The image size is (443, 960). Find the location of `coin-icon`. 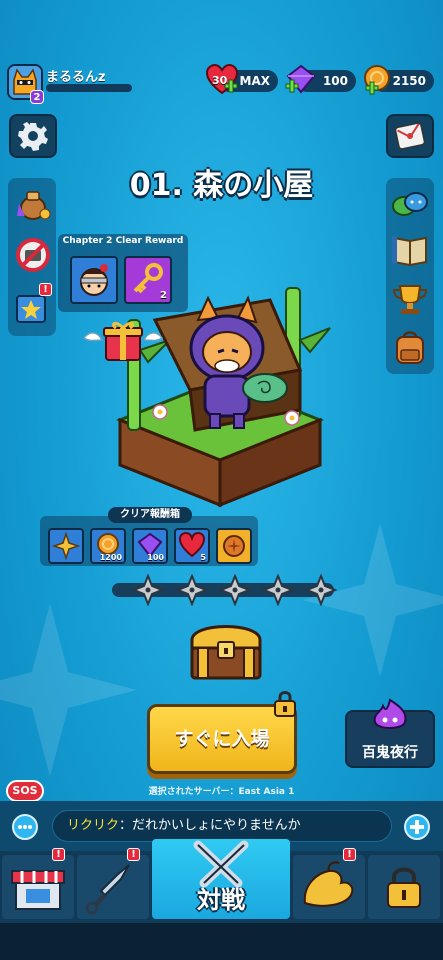

coin-icon is located at coordinates (377, 80).